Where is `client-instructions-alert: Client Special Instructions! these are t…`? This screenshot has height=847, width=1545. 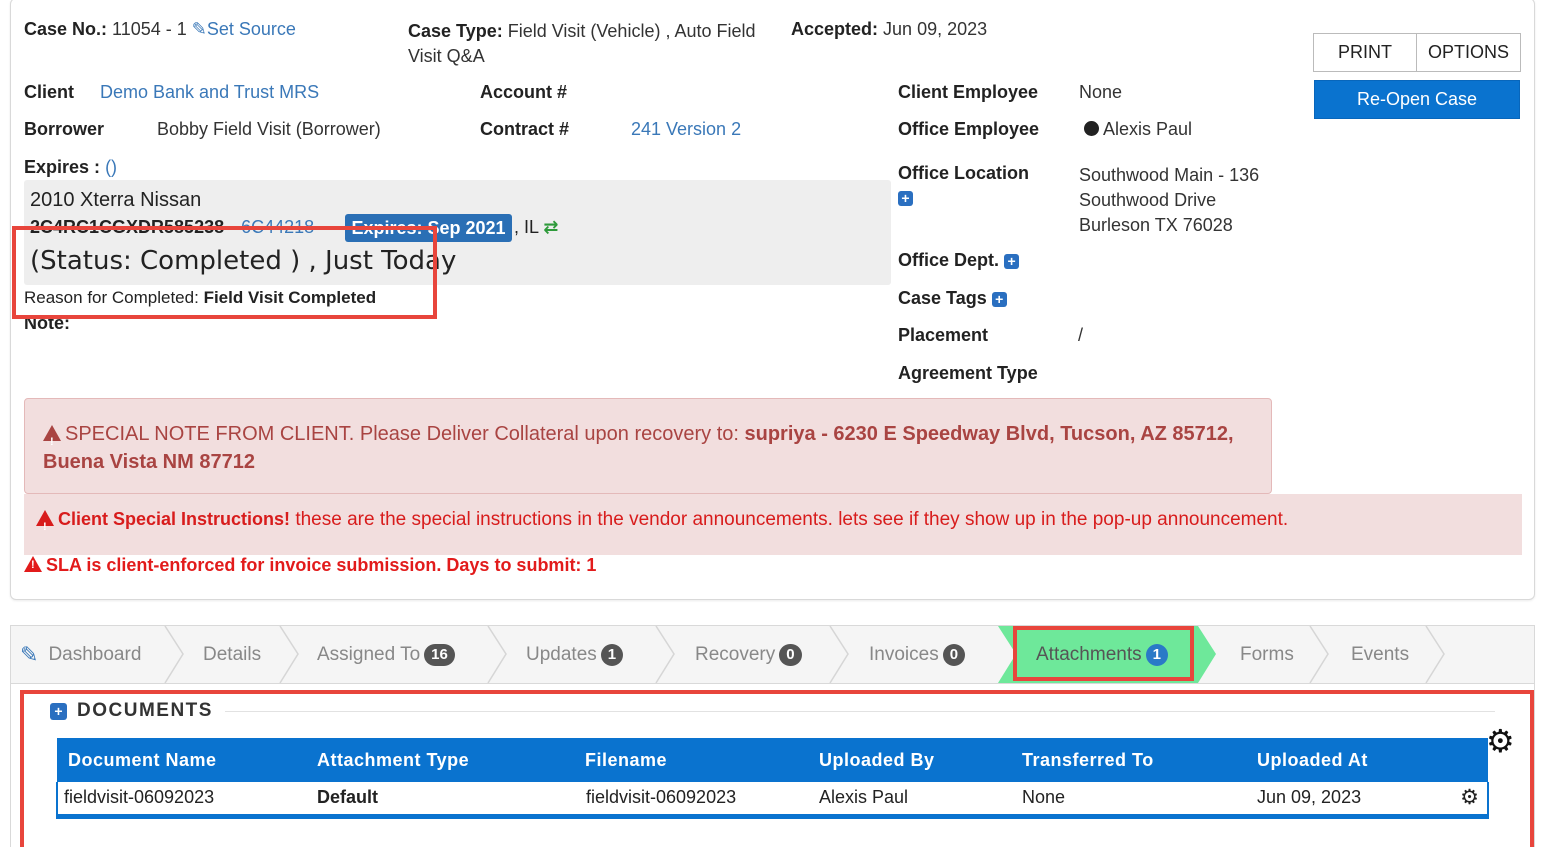 client-instructions-alert: Client Special Instructions! these are t… is located at coordinates (773, 524).